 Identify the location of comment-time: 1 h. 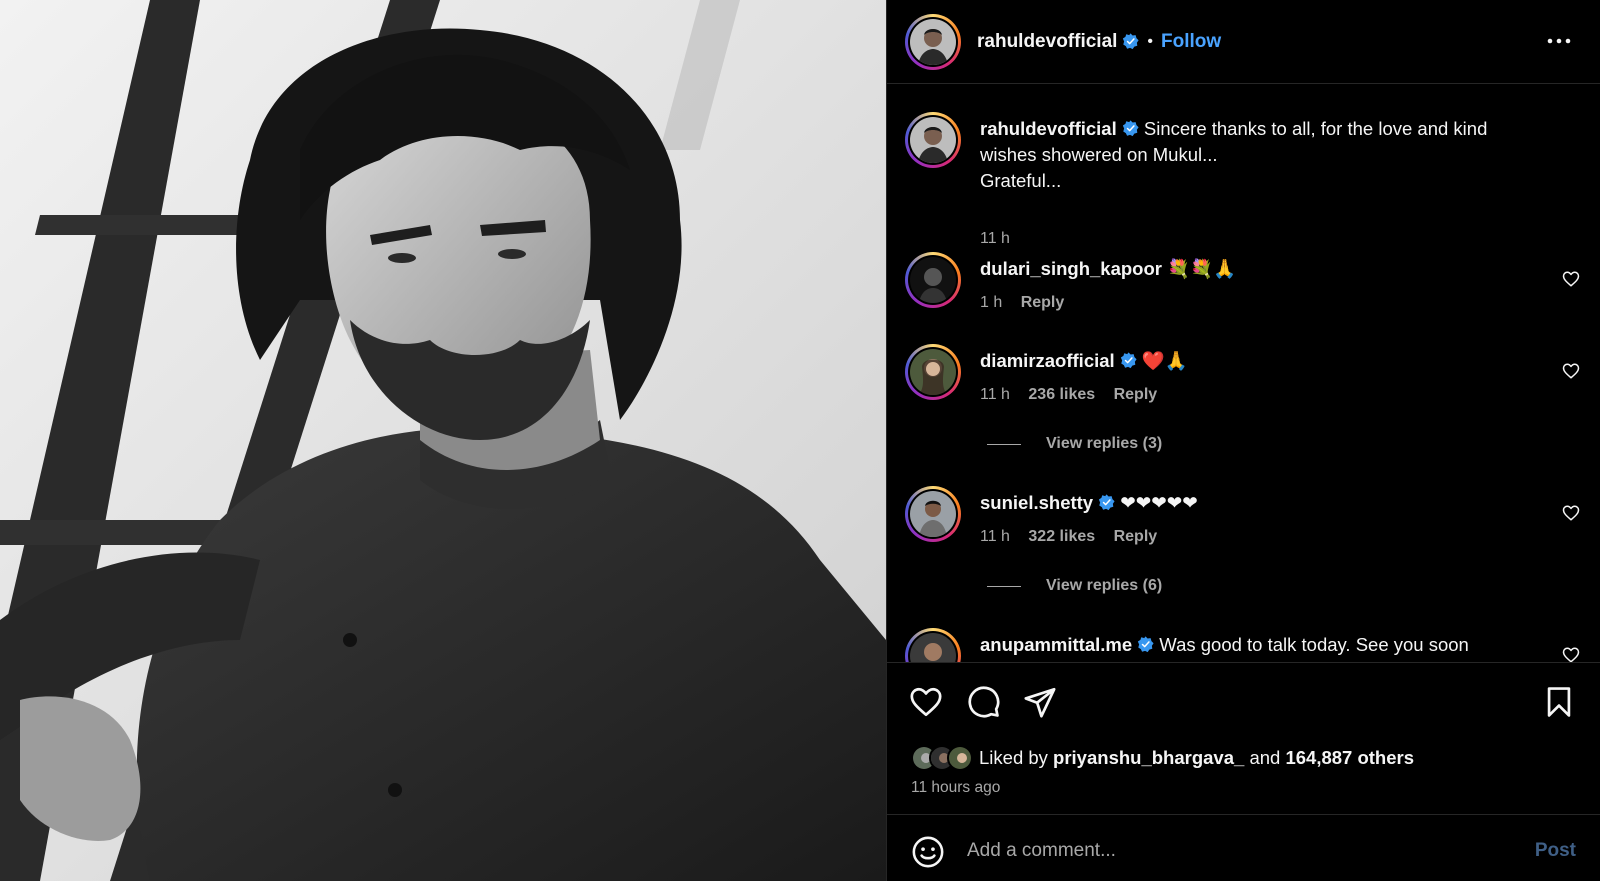
(991, 302).